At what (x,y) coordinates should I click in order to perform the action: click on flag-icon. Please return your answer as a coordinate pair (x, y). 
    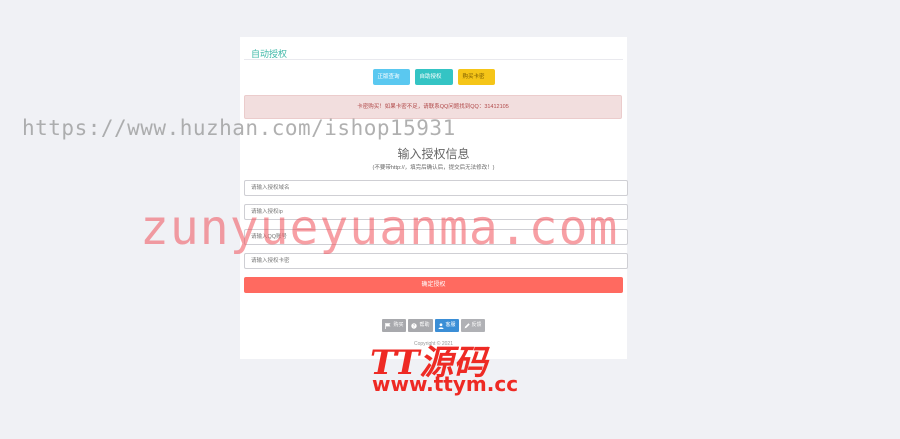
    Looking at the image, I should click on (388, 325).